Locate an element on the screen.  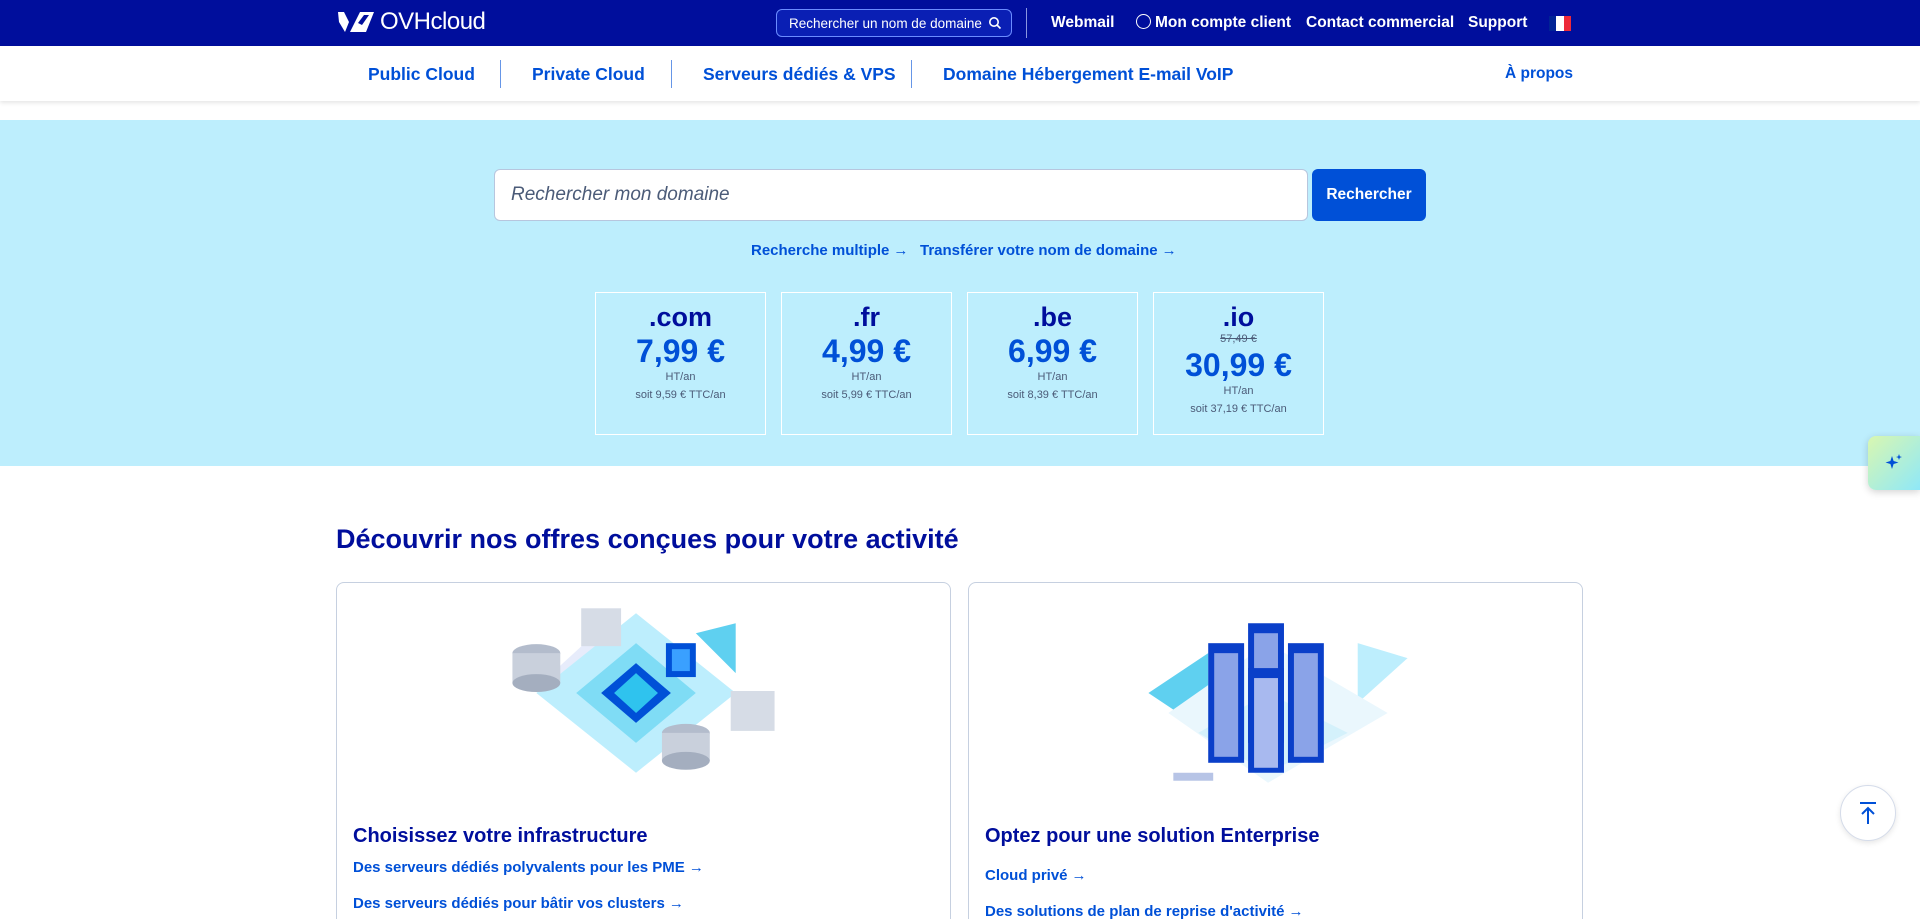
tld-price: 6,99 € is located at coordinates (1052, 351).